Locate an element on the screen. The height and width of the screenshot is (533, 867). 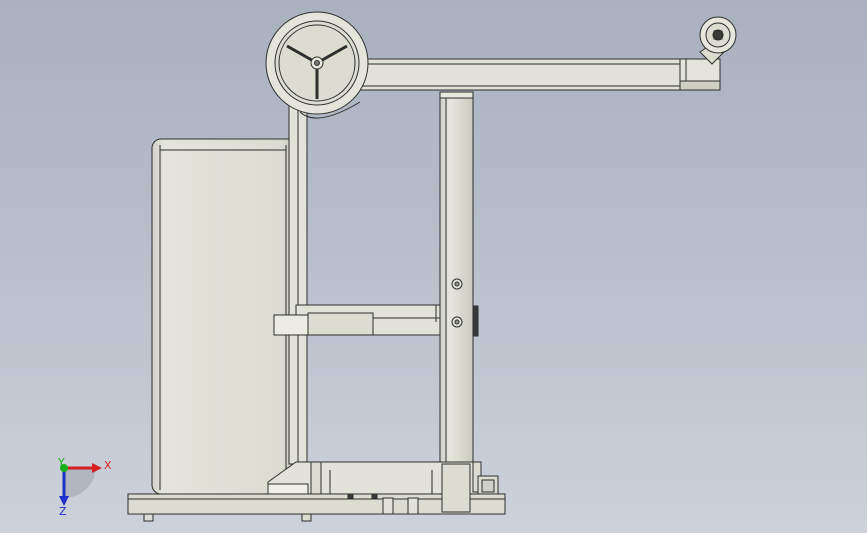
x-axis-label: X is located at coordinates (108, 465).